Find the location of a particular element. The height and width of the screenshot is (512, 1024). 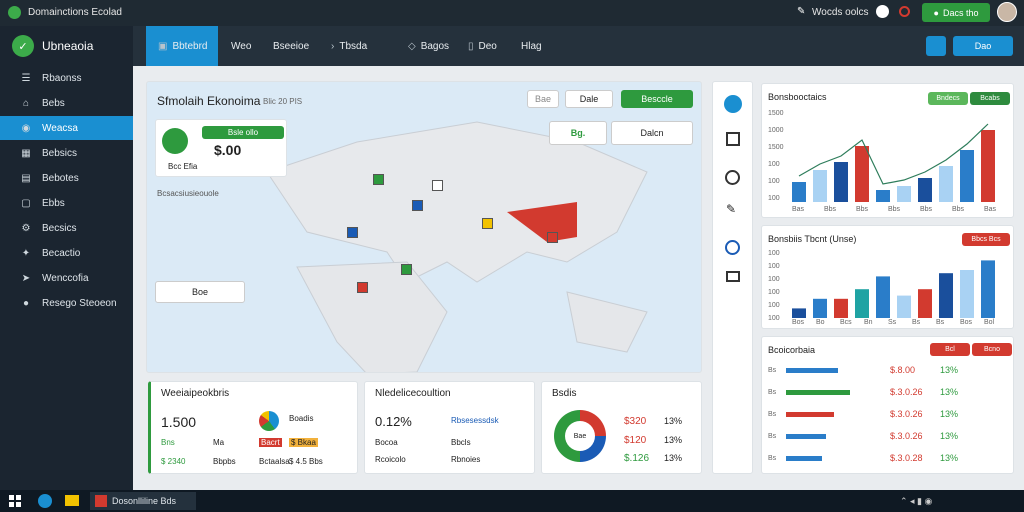

map-pill-button: Bae is located at coordinates (543, 99).